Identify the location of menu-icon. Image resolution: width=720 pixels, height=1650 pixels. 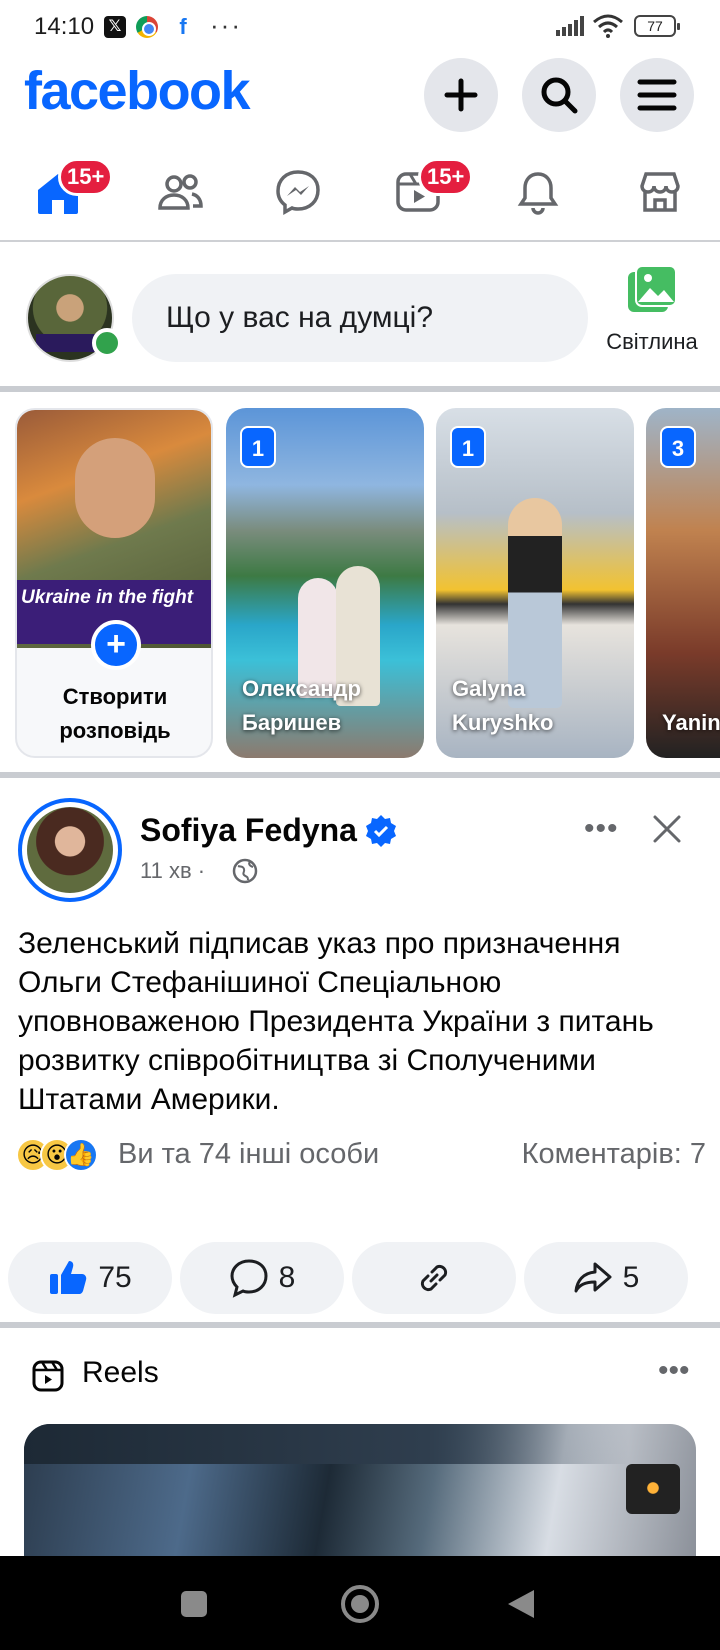
(657, 95).